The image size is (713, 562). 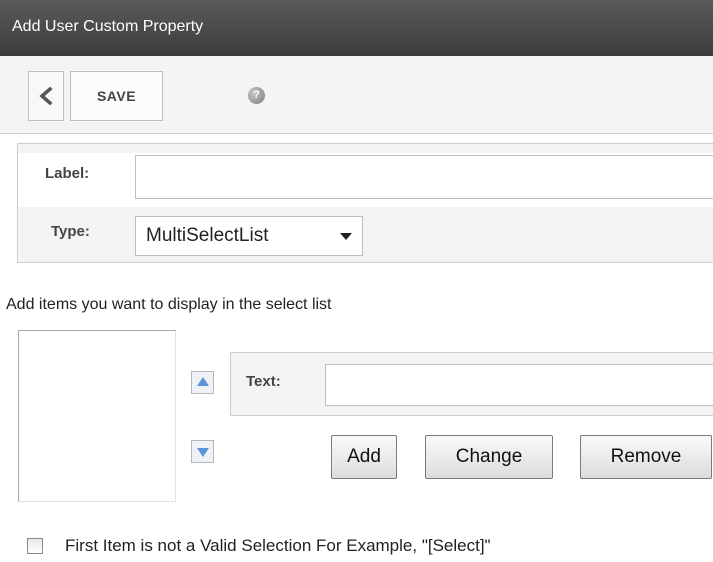 I want to click on type-select-value: MultiSelectList, so click(x=207, y=235).